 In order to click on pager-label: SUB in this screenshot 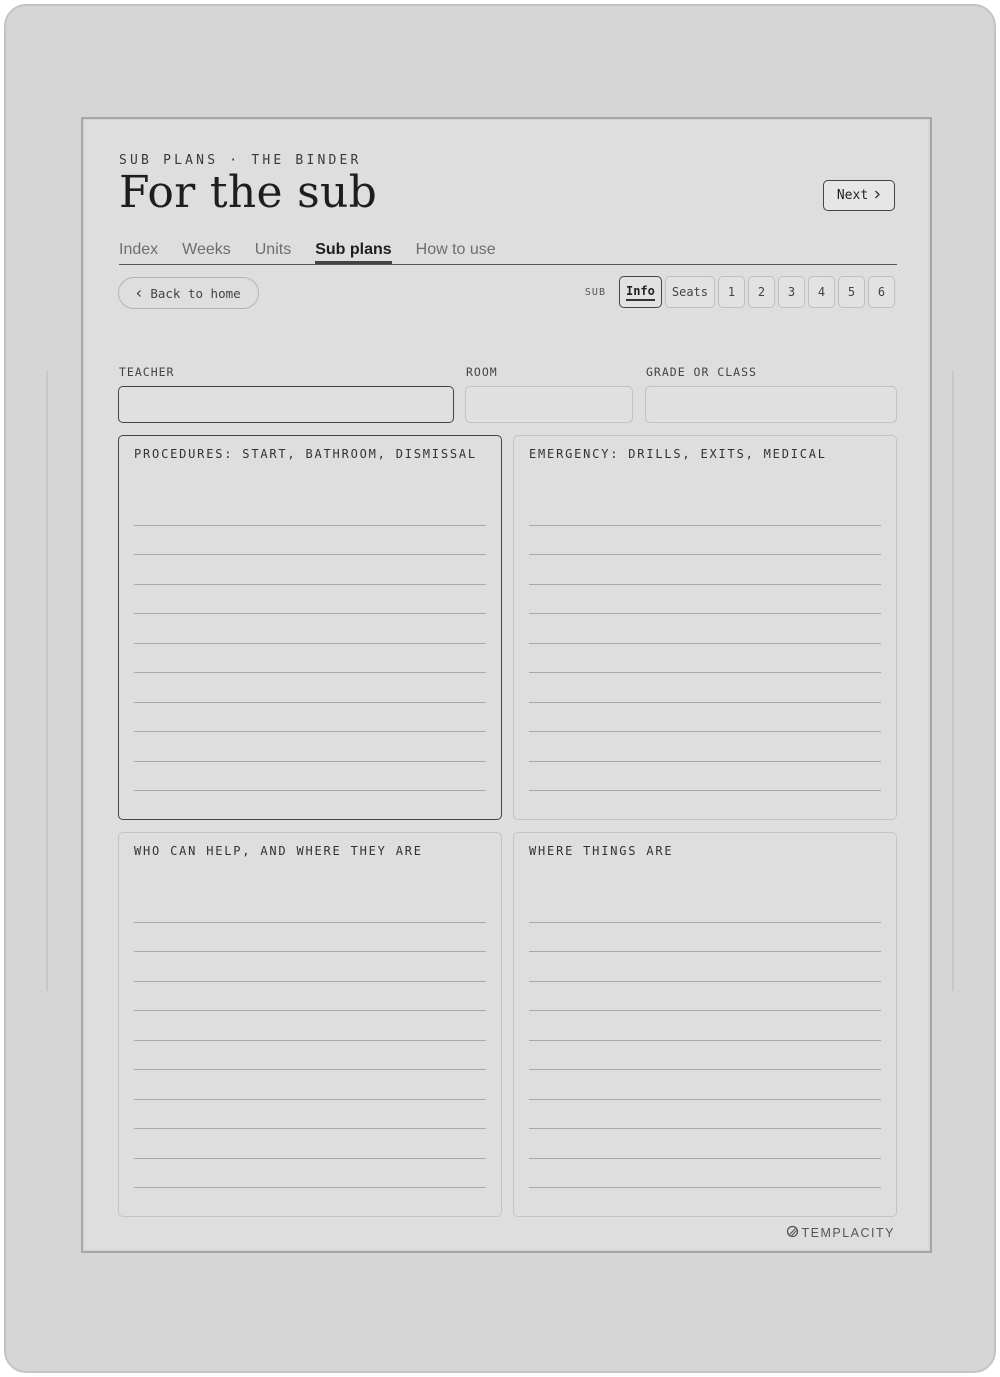, I will do `click(595, 292)`.